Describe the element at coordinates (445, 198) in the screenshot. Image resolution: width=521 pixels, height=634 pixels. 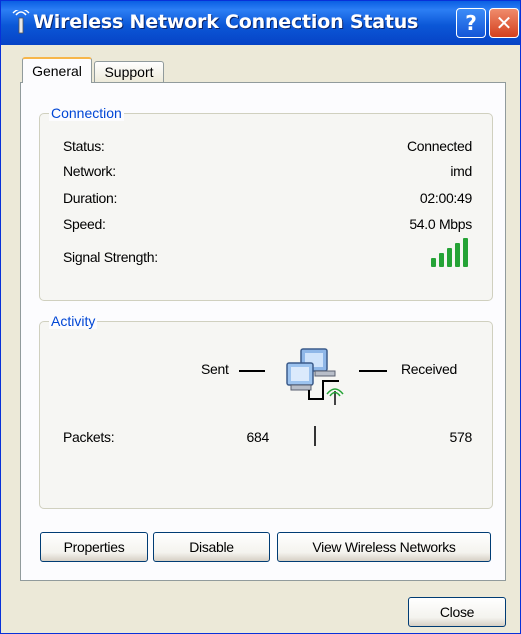
I see `duration-value: 02:00:49` at that location.